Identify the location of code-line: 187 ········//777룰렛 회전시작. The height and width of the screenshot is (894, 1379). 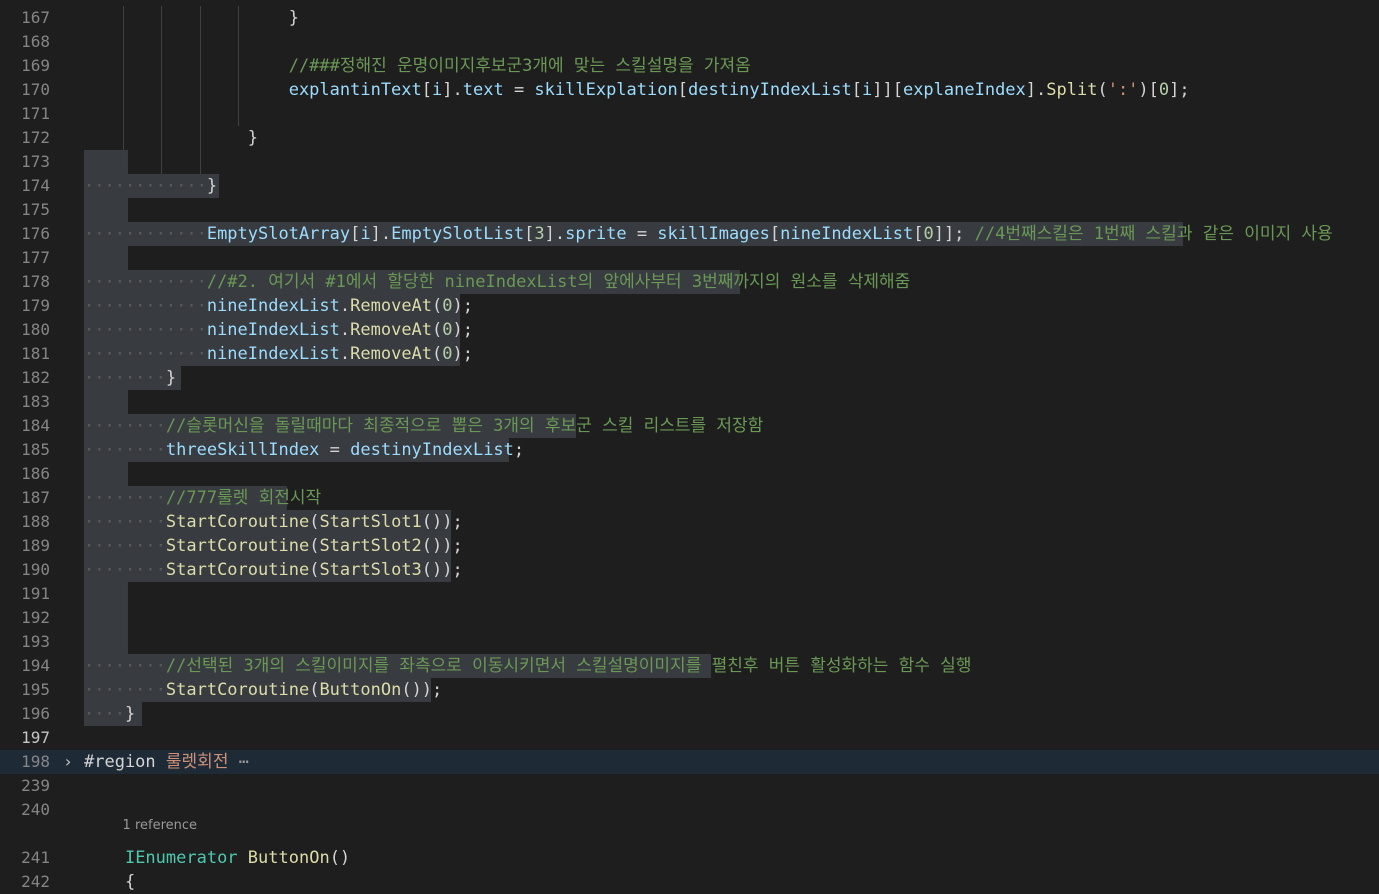
(689, 498).